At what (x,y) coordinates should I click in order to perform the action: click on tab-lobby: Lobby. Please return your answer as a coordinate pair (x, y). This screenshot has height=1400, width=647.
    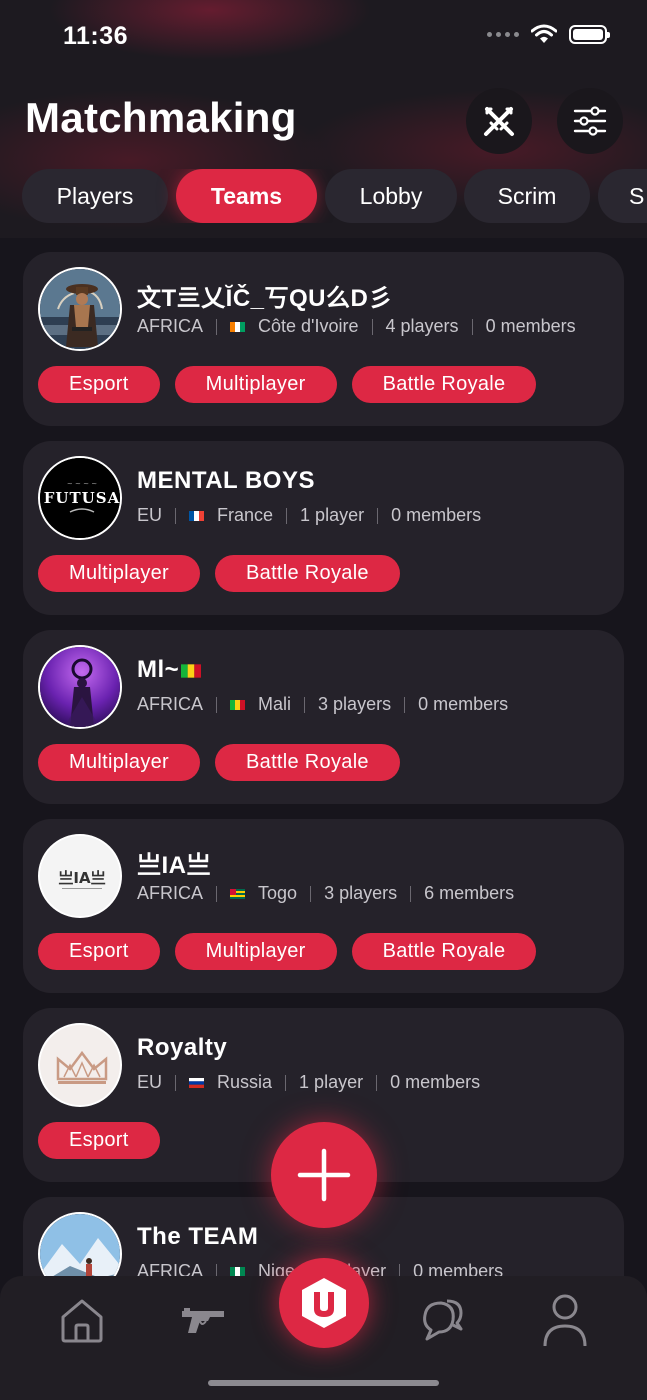
    Looking at the image, I should click on (391, 196).